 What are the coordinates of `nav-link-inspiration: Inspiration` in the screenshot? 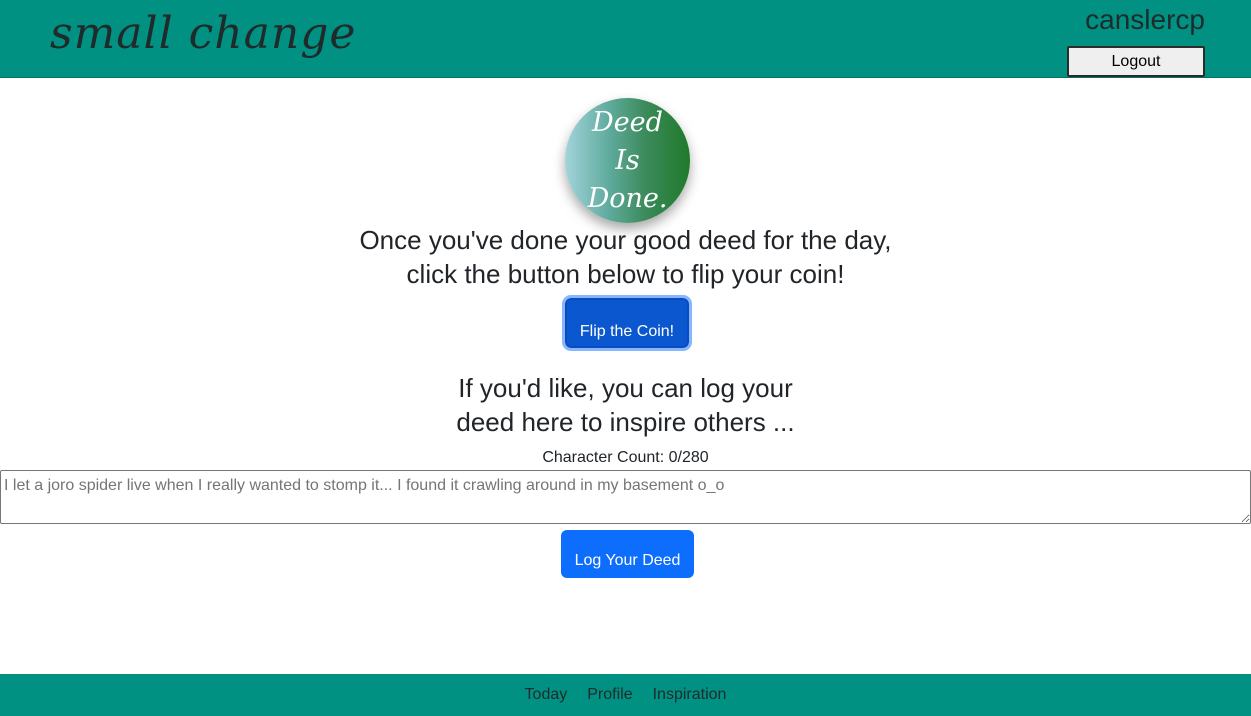 It's located at (690, 695).